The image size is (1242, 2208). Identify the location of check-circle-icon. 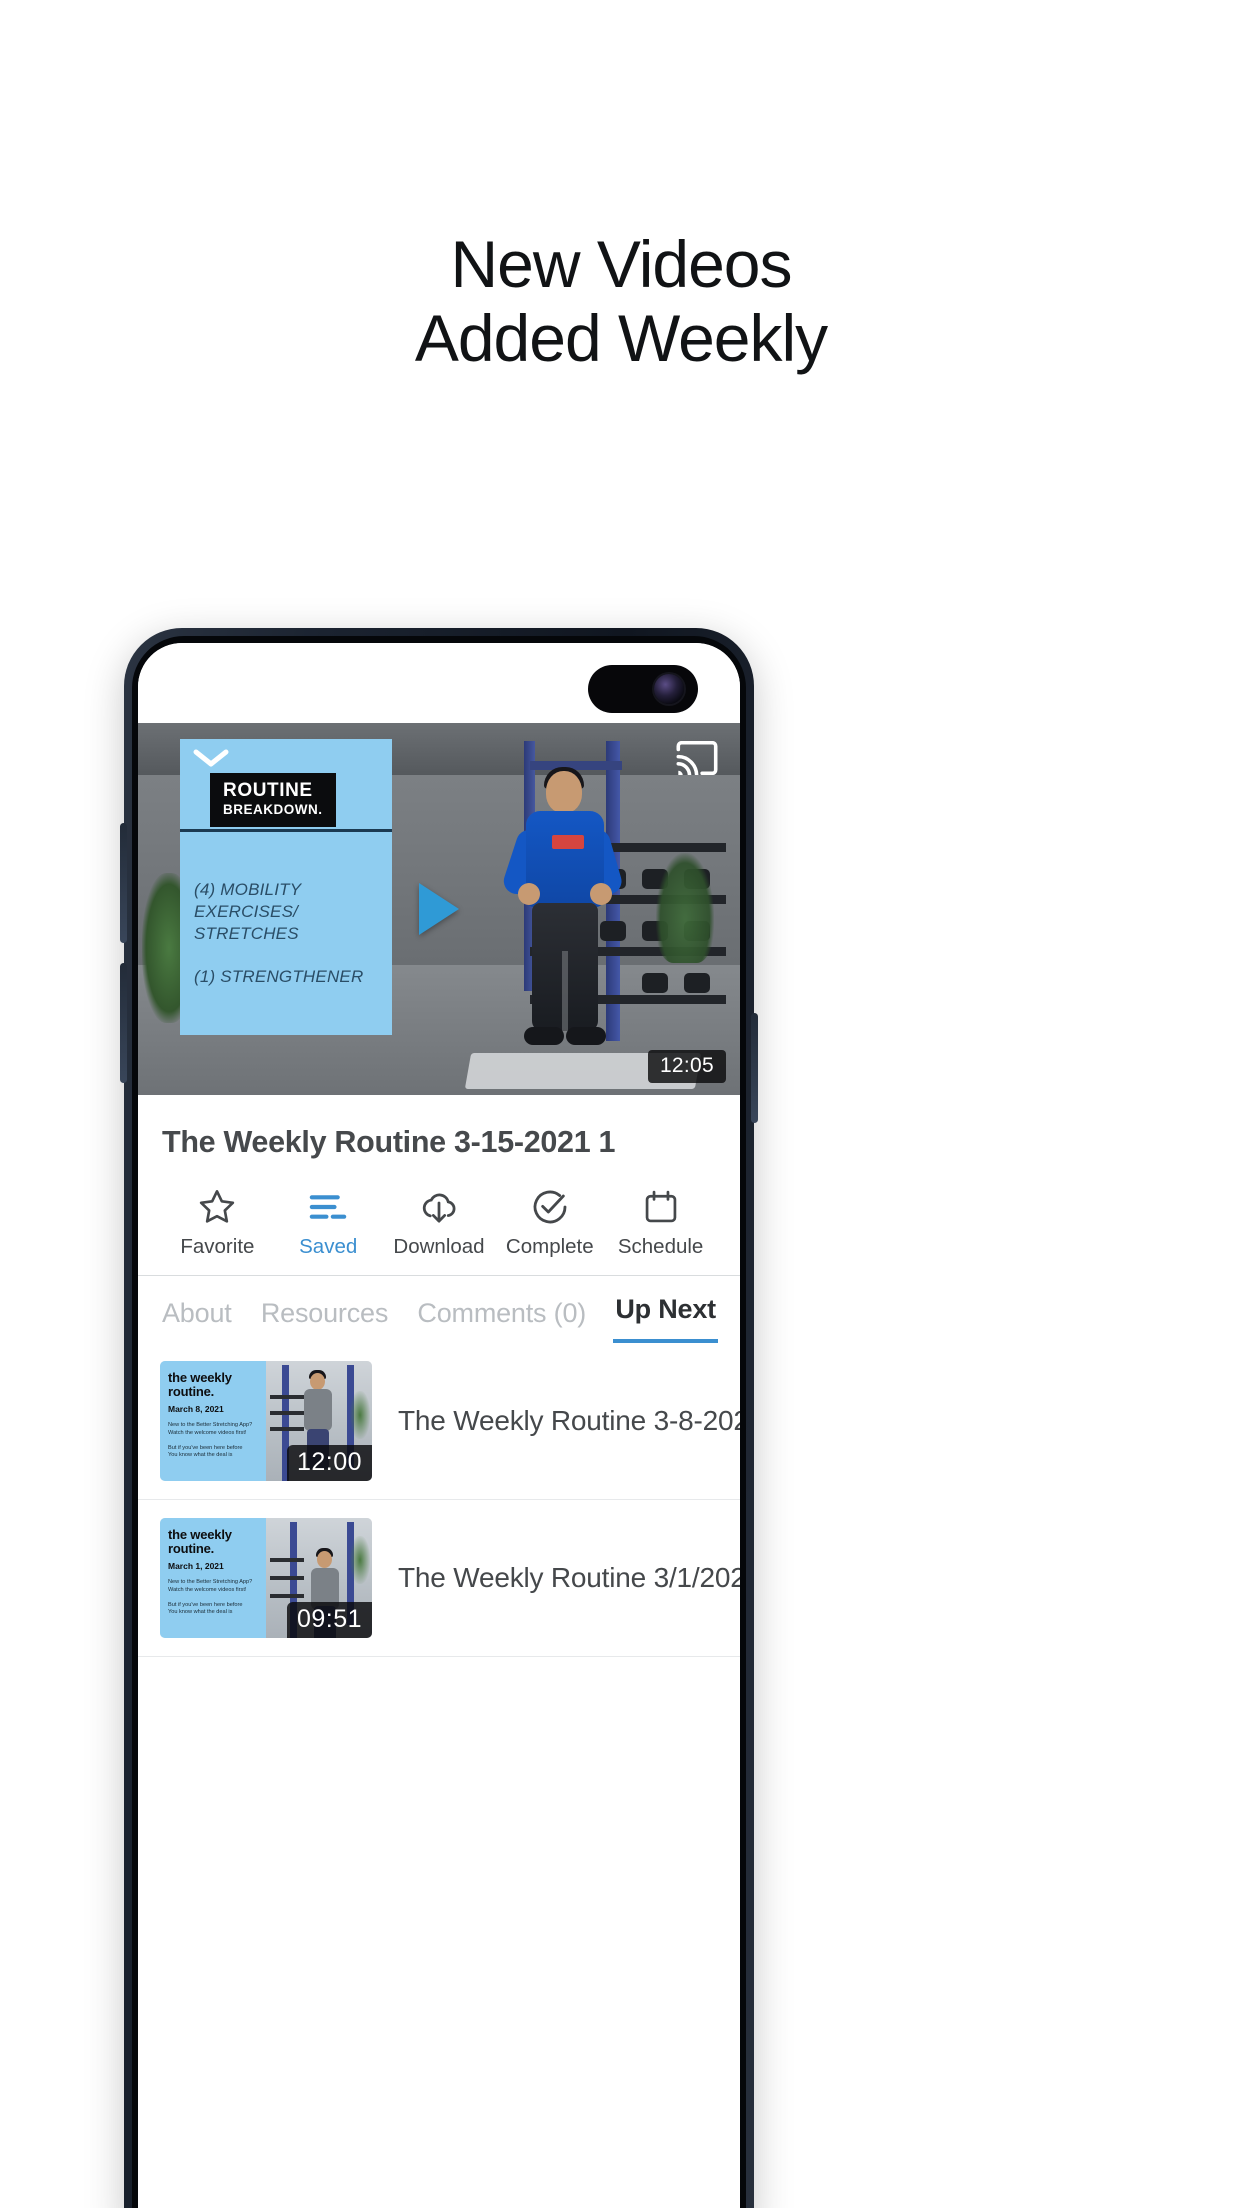
(549, 1207).